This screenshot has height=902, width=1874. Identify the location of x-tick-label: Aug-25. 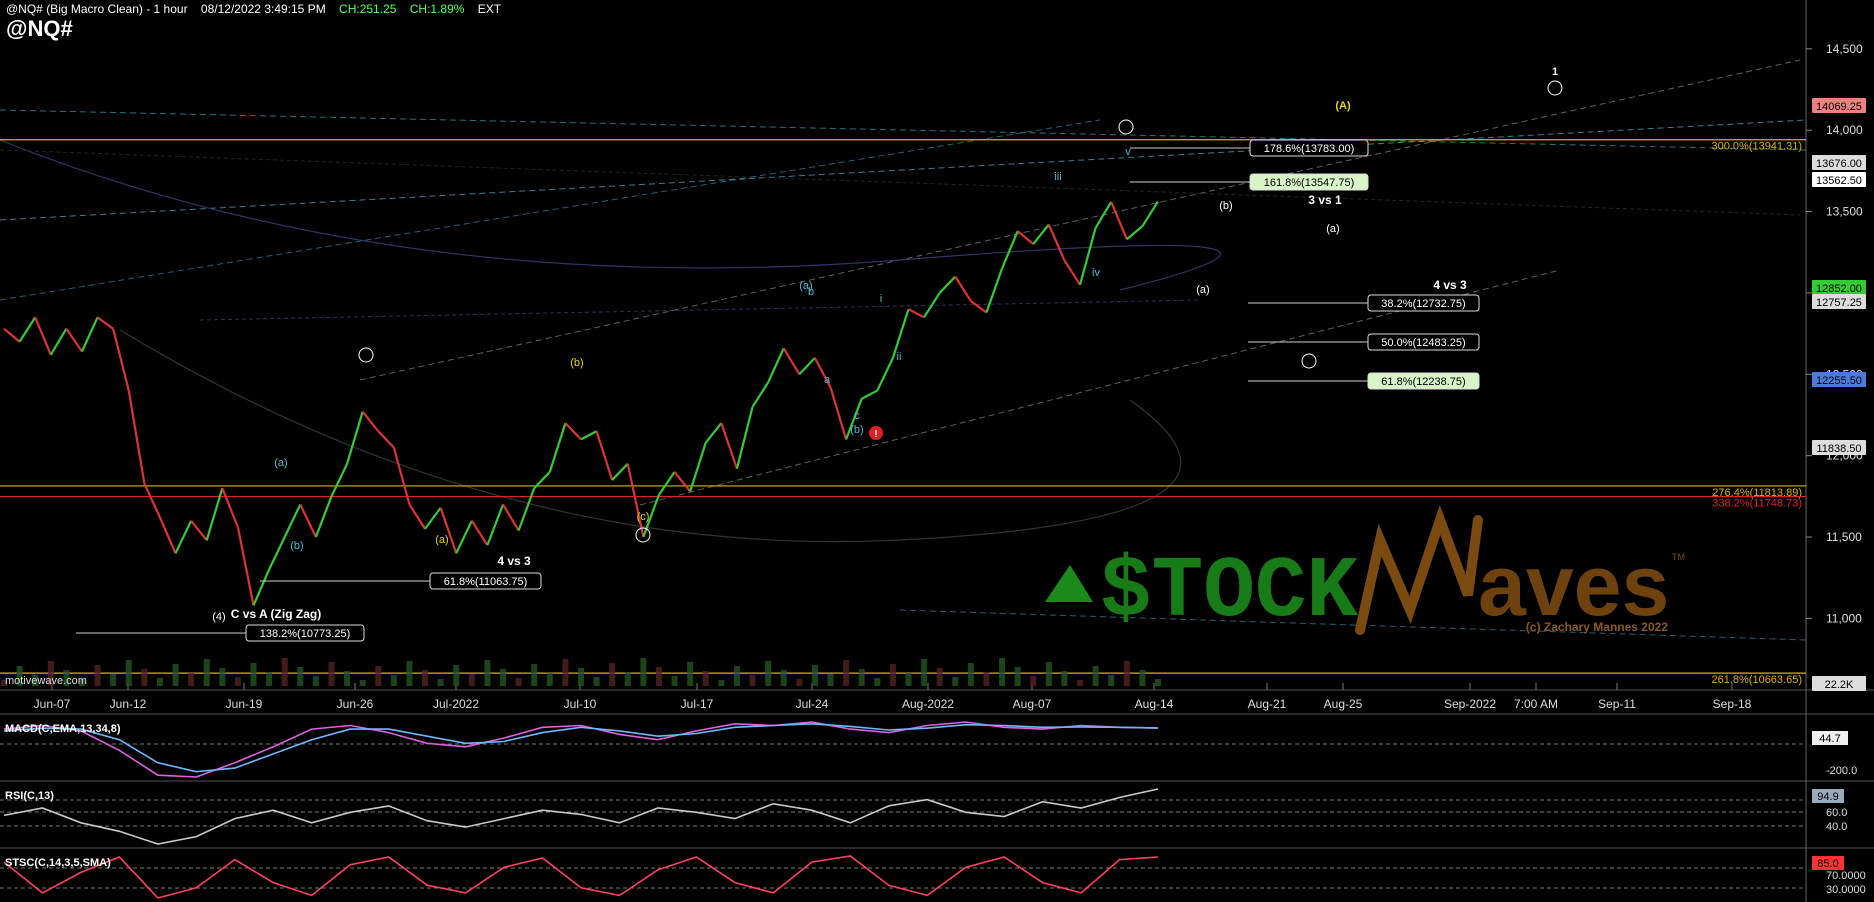
(1343, 704).